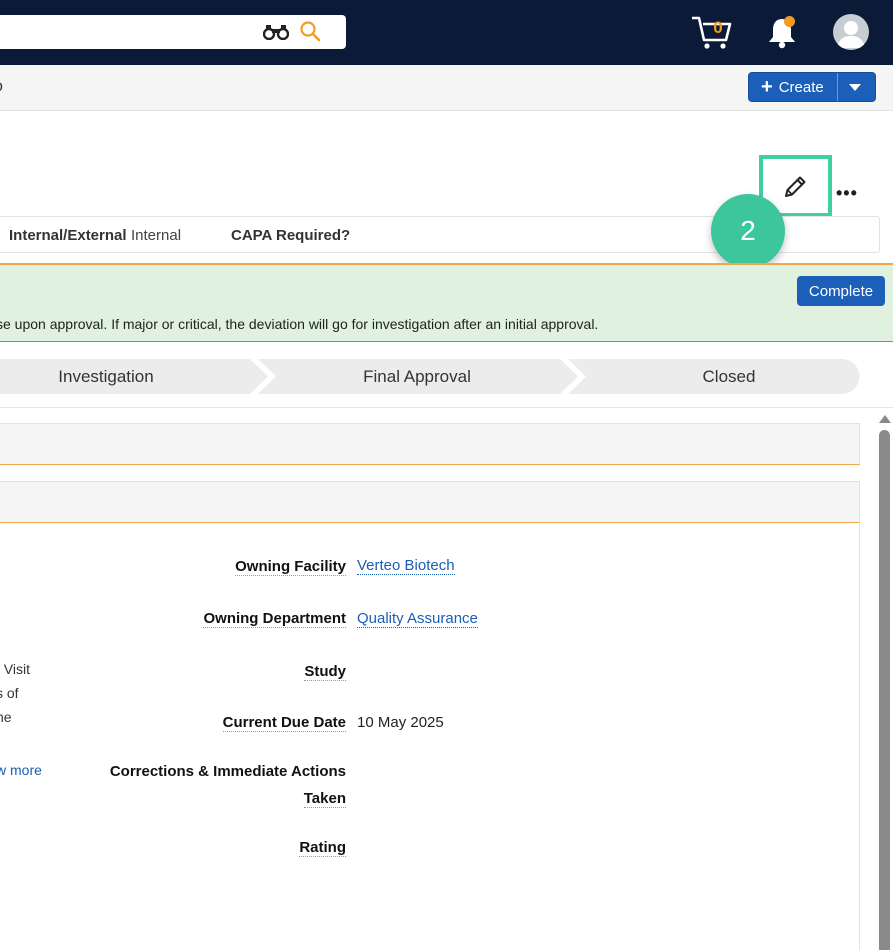 The image size is (893, 950). What do you see at coordinates (446, 407) in the screenshot?
I see `divider` at bounding box center [446, 407].